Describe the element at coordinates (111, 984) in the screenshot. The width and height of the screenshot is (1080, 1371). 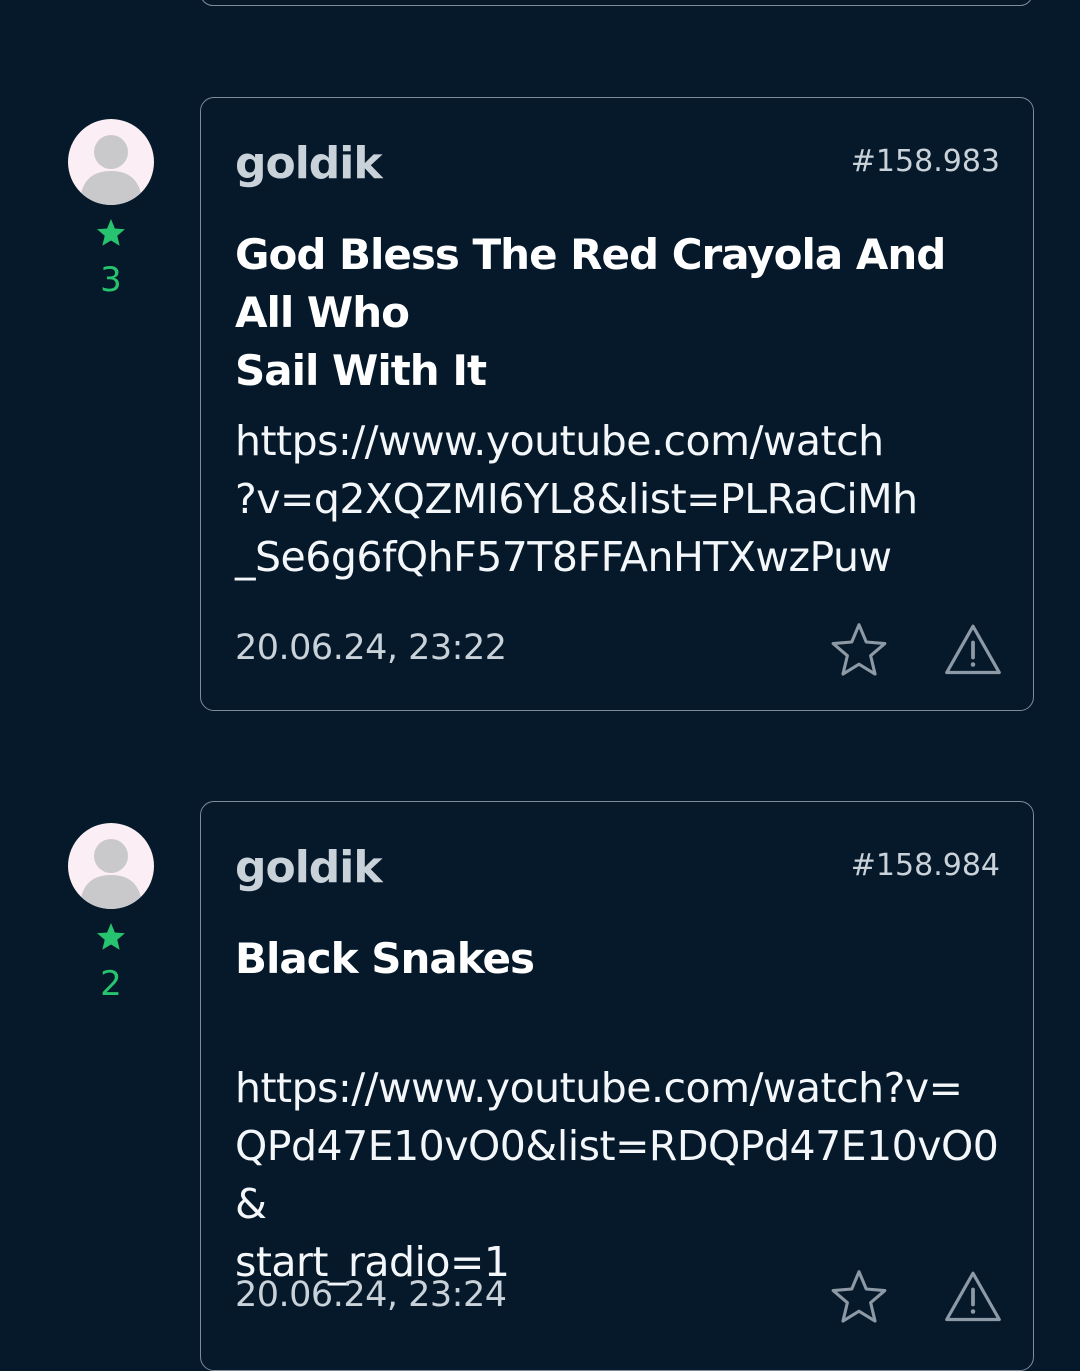
I see `rating-count: 2` at that location.